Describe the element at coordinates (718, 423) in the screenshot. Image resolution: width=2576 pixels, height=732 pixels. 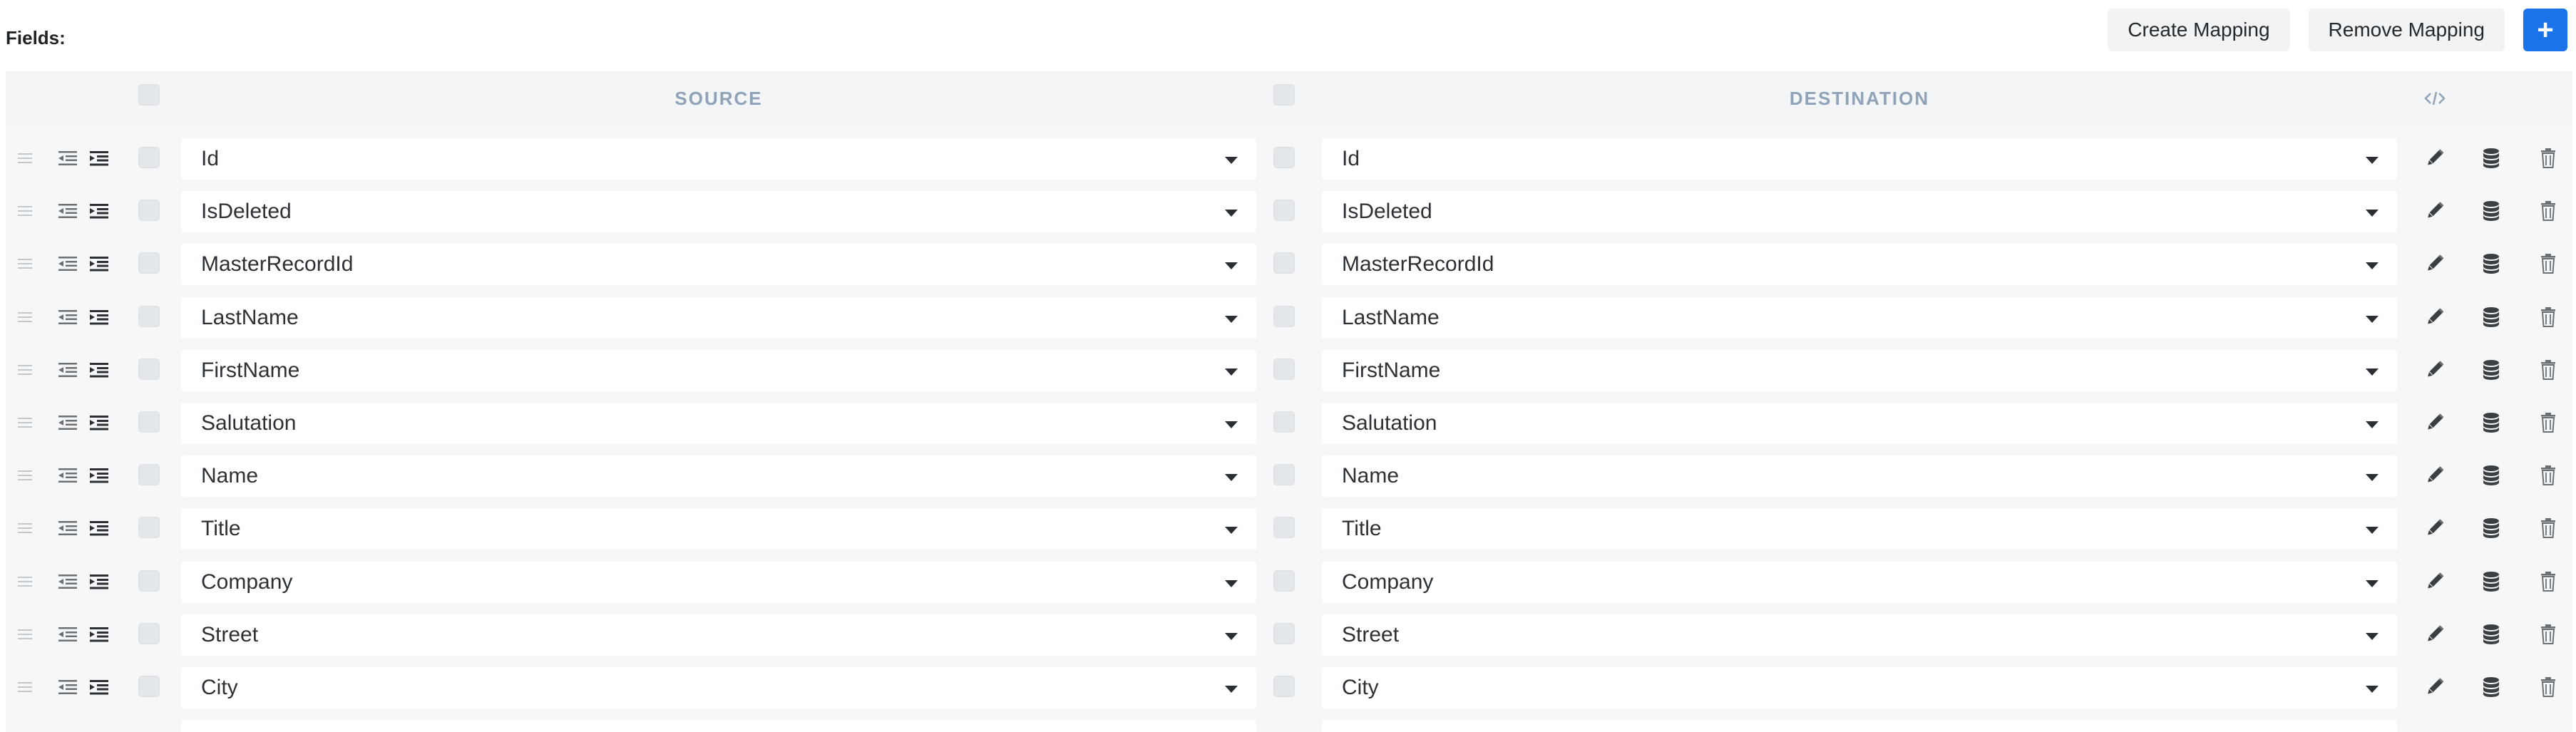
I see `source-field-select: Salutation` at that location.